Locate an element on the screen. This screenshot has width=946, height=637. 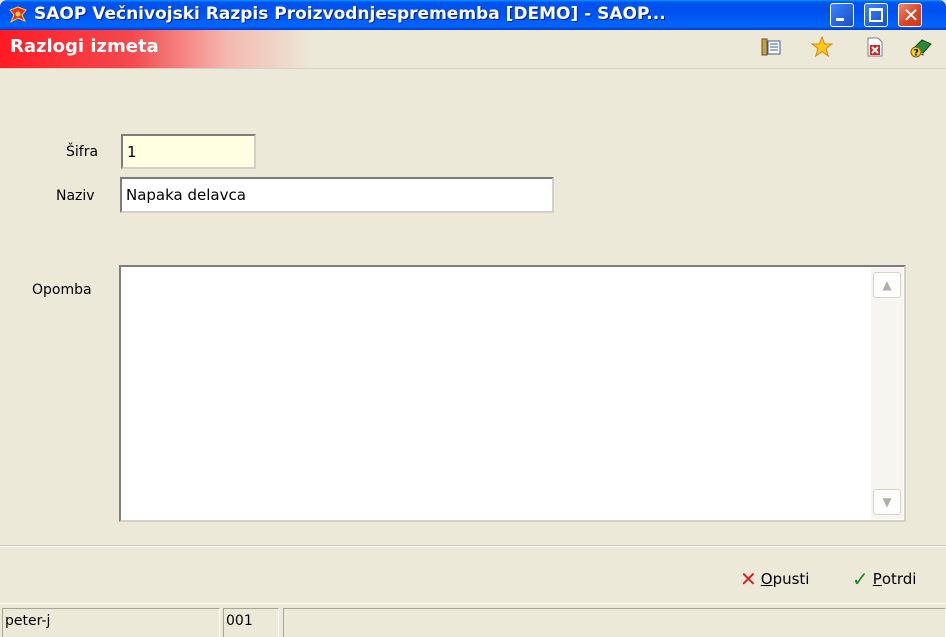
minimize-icon is located at coordinates (840, 19).